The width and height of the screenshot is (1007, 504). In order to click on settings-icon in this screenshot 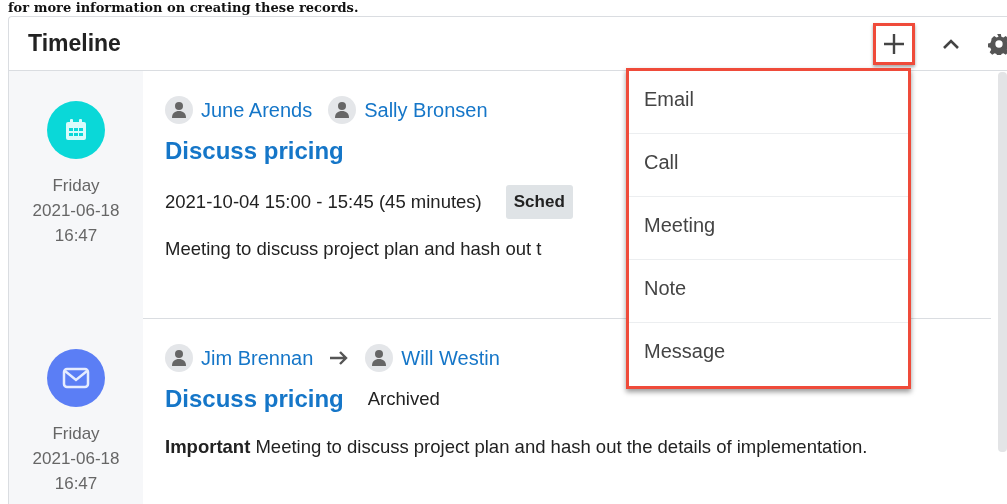, I will do `click(997, 43)`.